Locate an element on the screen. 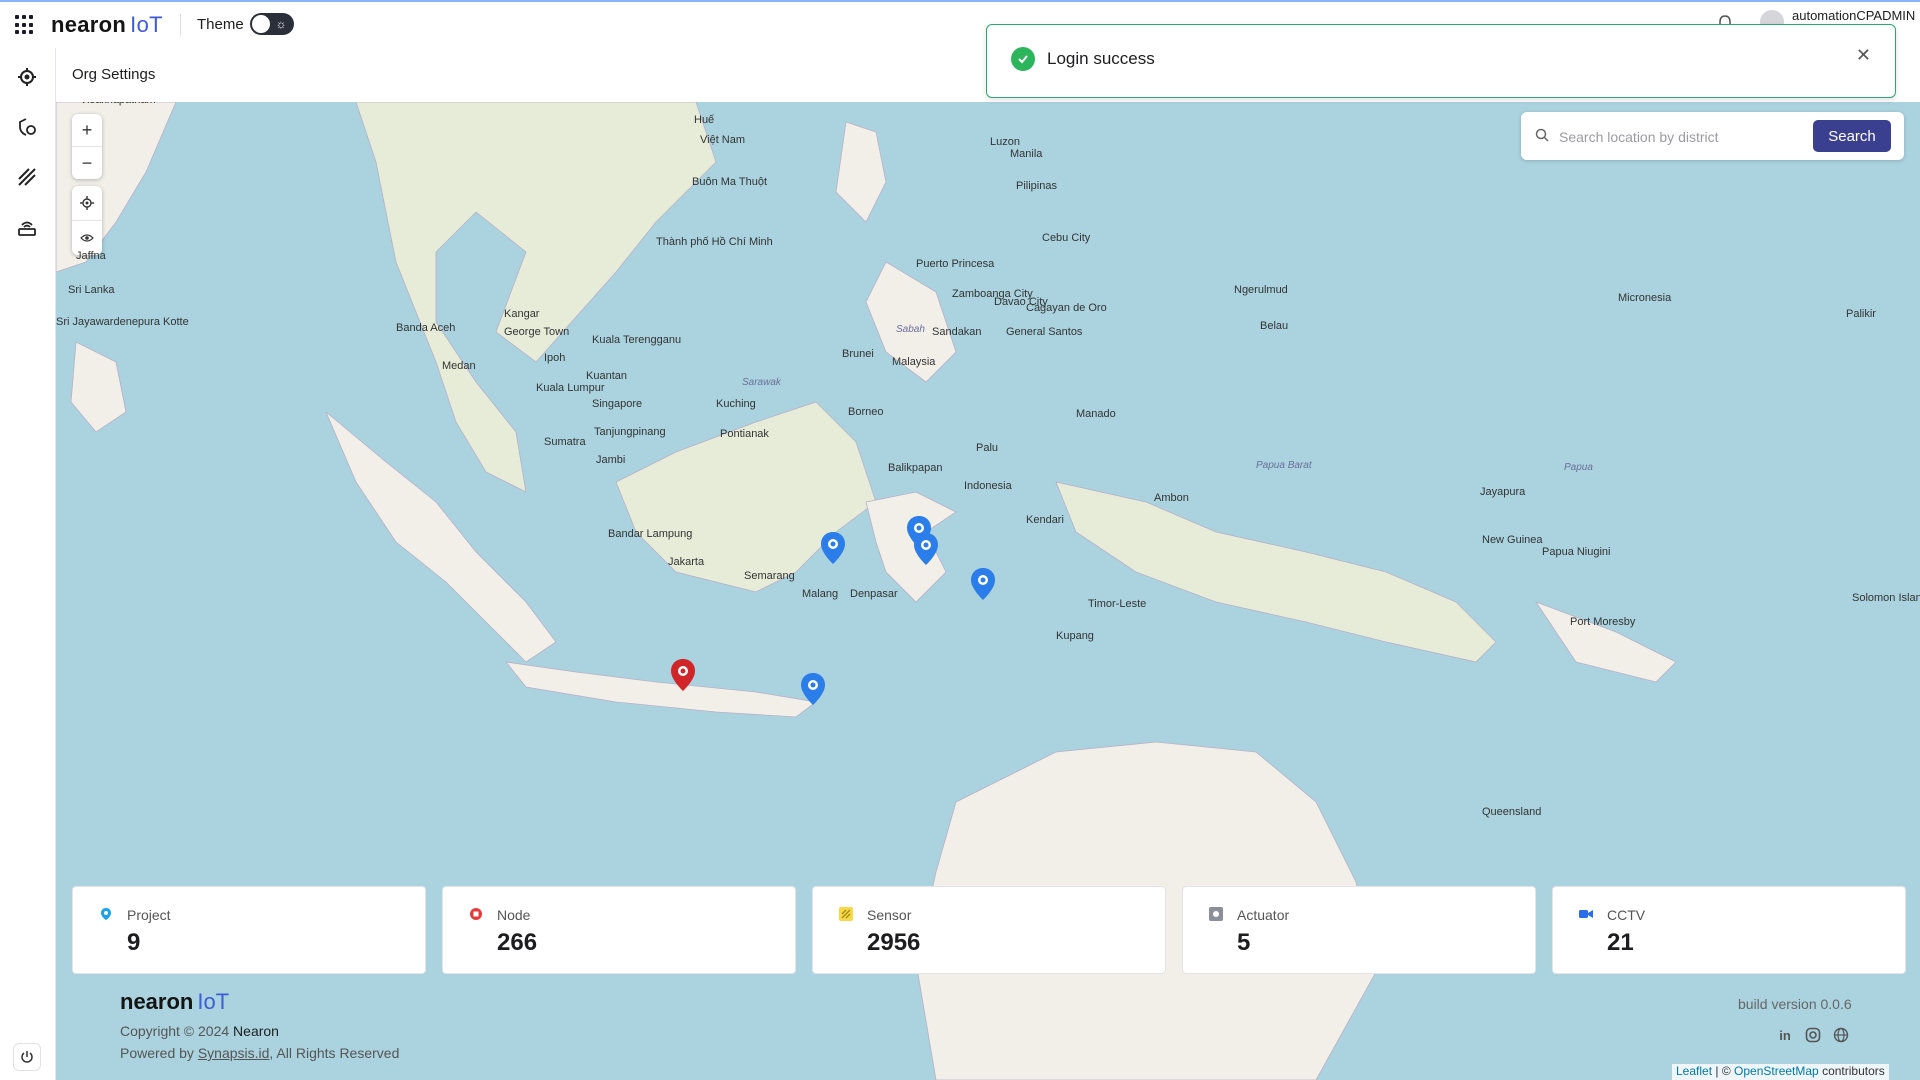 The height and width of the screenshot is (1080, 1920). map-place-label: Singapore is located at coordinates (617, 404).